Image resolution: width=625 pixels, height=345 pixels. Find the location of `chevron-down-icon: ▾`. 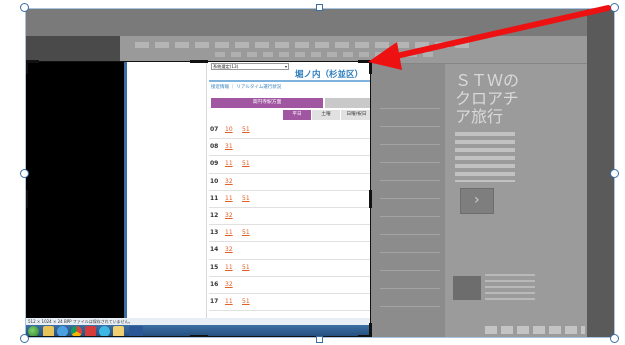

chevron-down-icon: ▾ is located at coordinates (285, 66).